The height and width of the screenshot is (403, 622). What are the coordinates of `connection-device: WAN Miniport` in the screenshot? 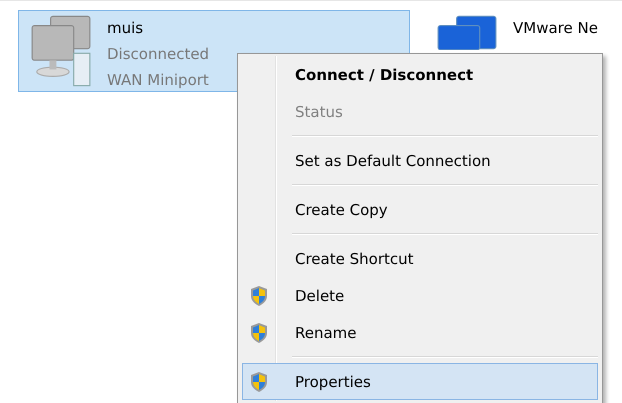 It's located at (158, 80).